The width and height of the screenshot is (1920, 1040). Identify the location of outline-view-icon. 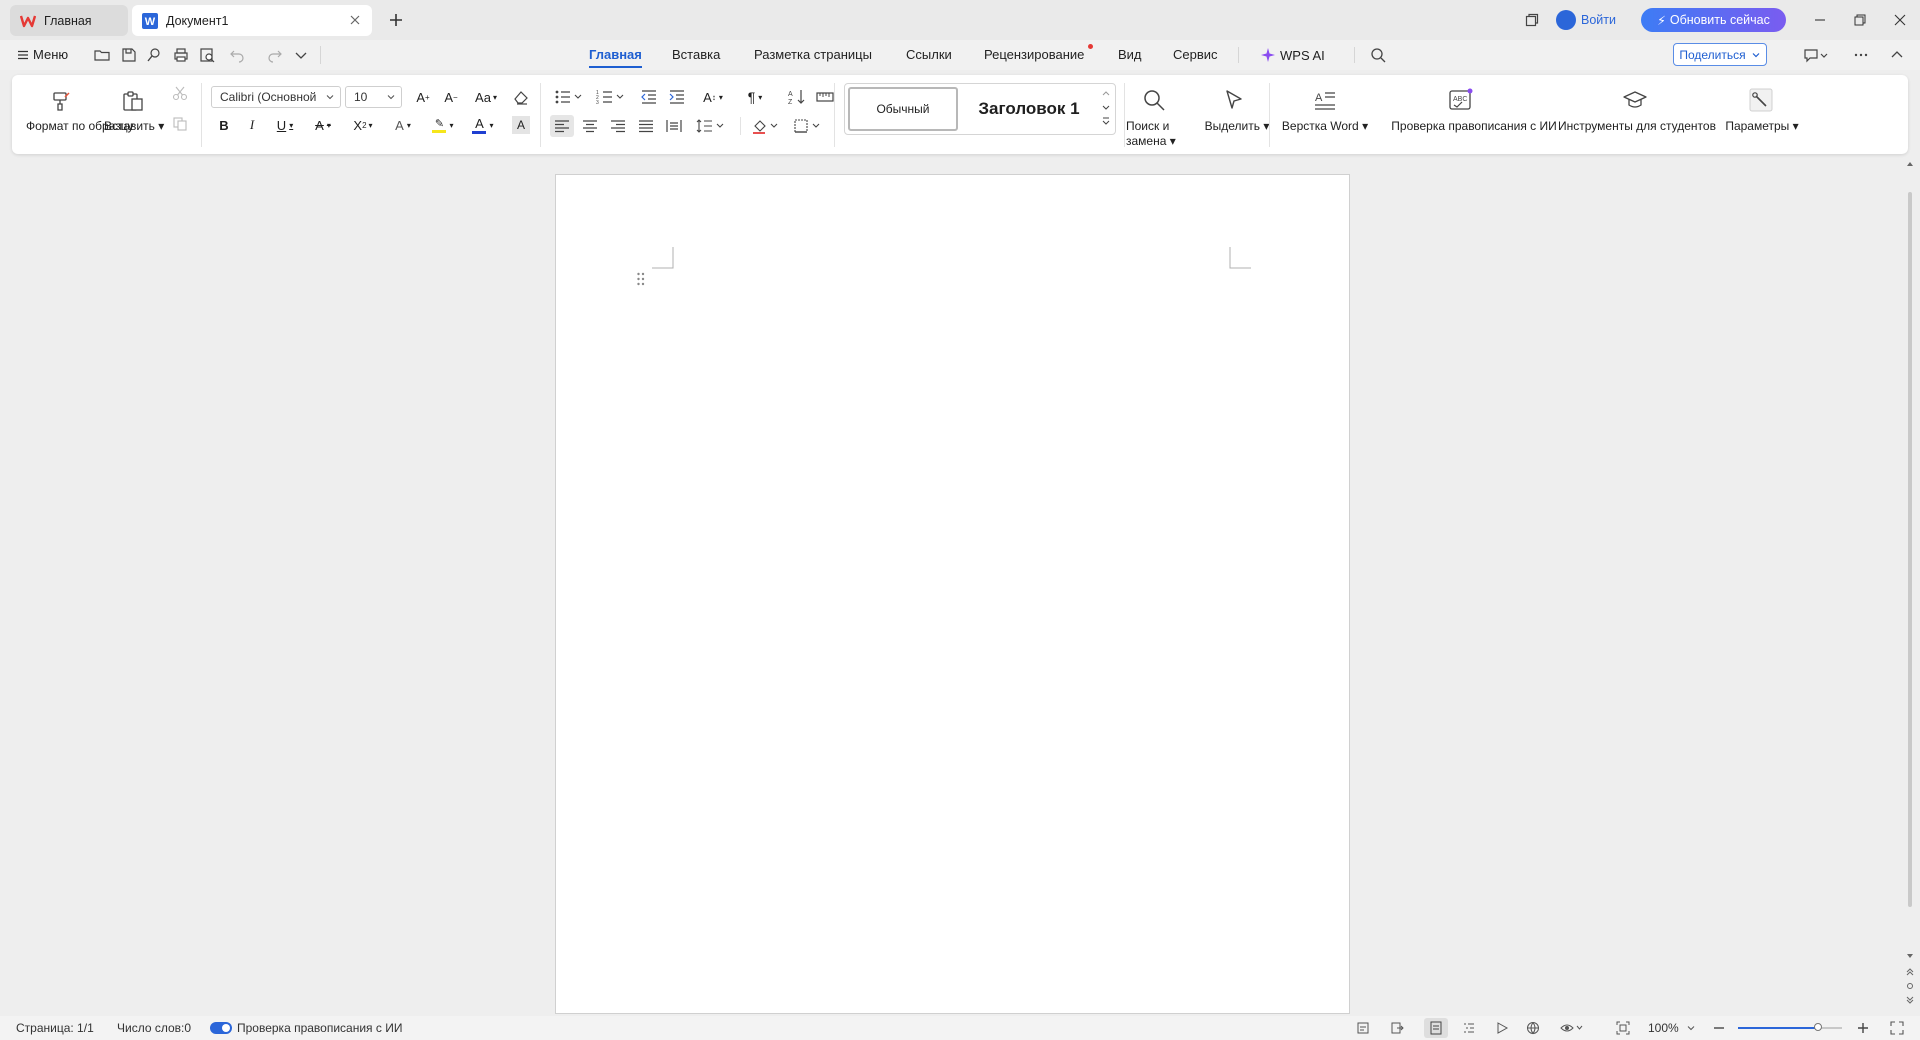
(1469, 1028).